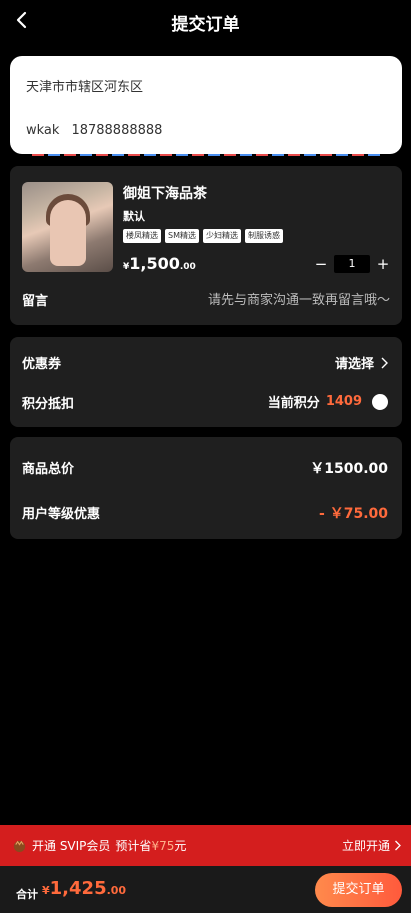  Describe the element at coordinates (134, 216) in the screenshot. I see `product-spec: 默认` at that location.